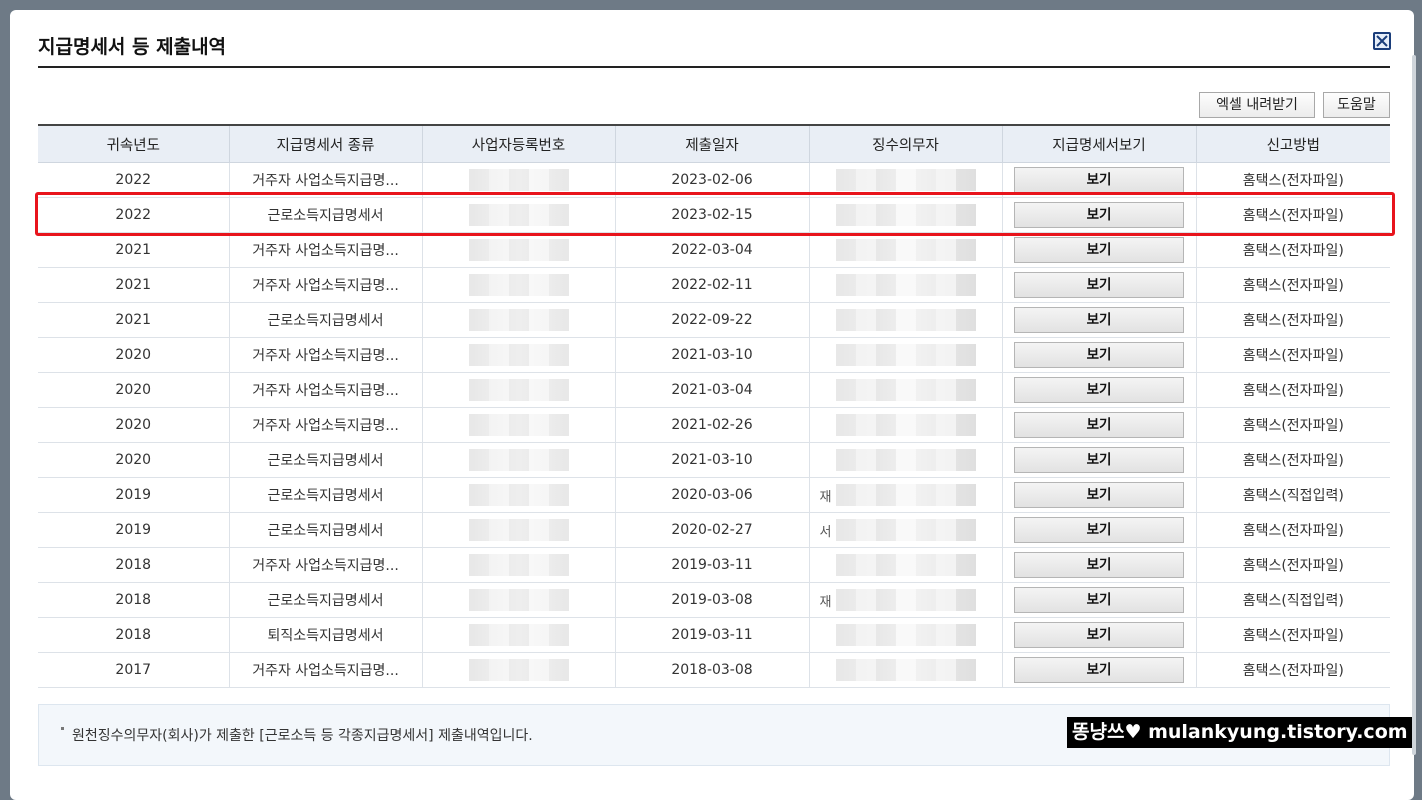 The image size is (1422, 800). I want to click on table-row: 2018 퇴직소득지급명세서 2019-03-11 보기 홈택스(전자파일), so click(714, 635).